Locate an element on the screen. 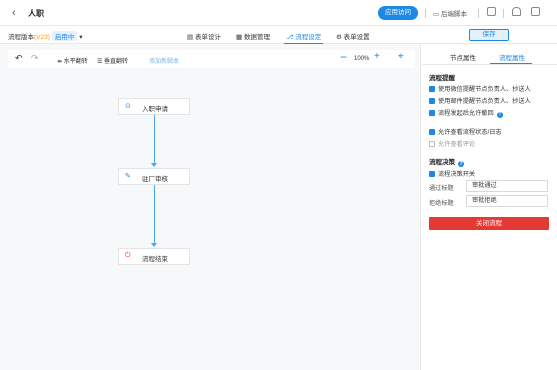  tab-flow-properties: 流程属性 is located at coordinates (512, 57).